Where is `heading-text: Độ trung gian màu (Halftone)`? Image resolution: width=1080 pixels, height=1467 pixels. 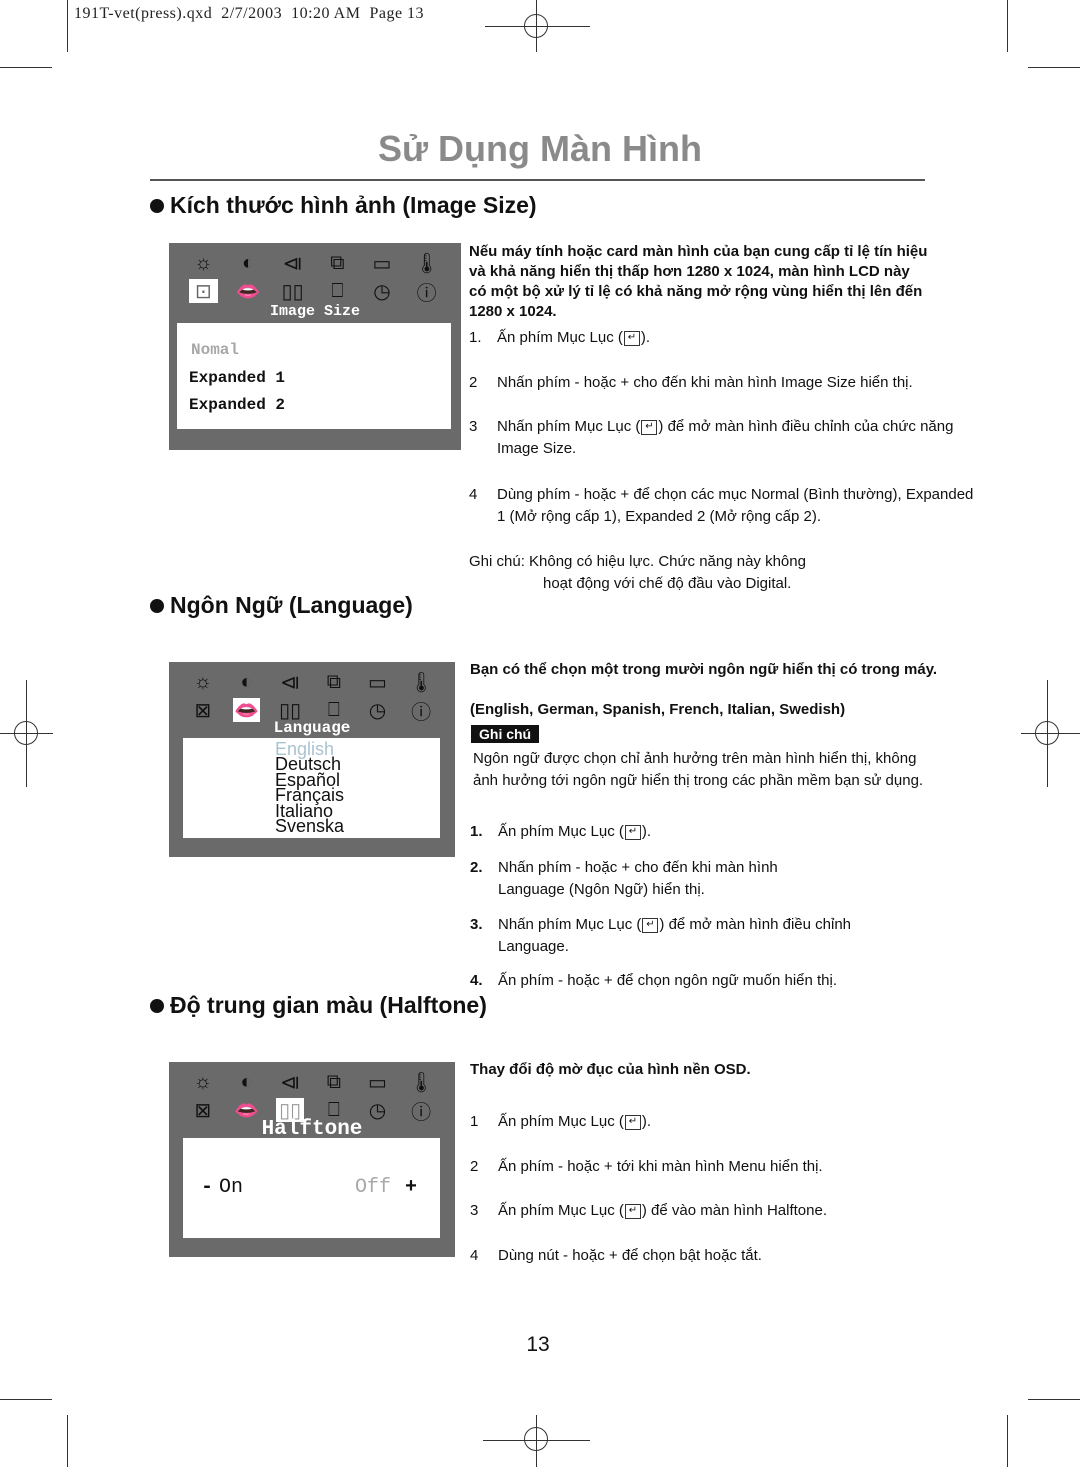 heading-text: Độ trung gian màu (Halftone) is located at coordinates (328, 1005).